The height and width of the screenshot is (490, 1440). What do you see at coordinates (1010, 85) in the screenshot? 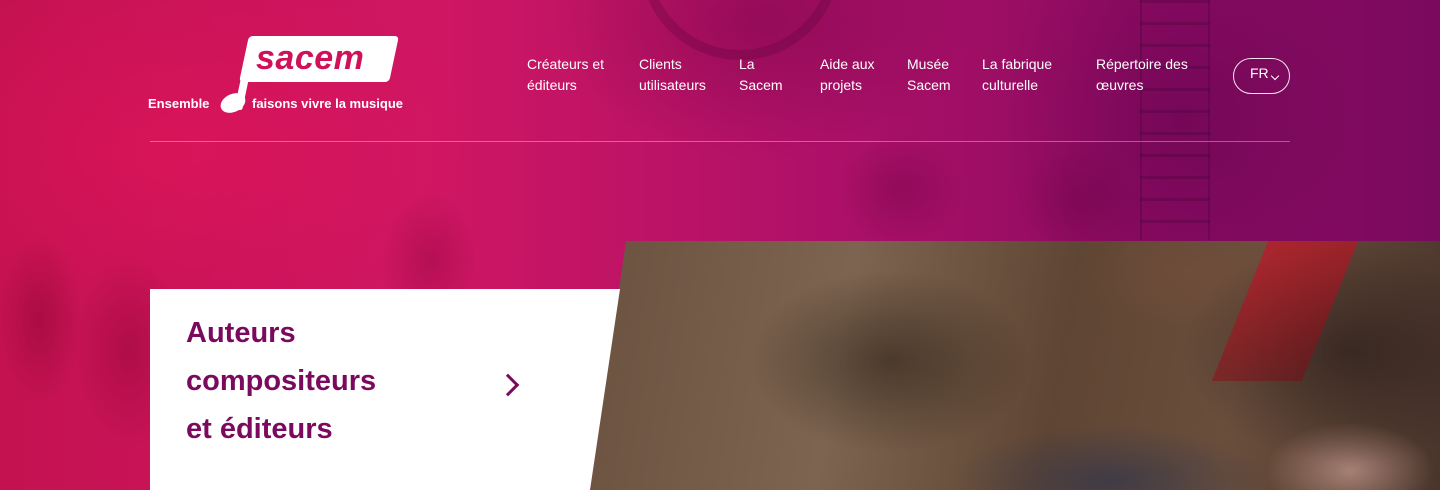
I see `nav-item-label: culturelle` at bounding box center [1010, 85].